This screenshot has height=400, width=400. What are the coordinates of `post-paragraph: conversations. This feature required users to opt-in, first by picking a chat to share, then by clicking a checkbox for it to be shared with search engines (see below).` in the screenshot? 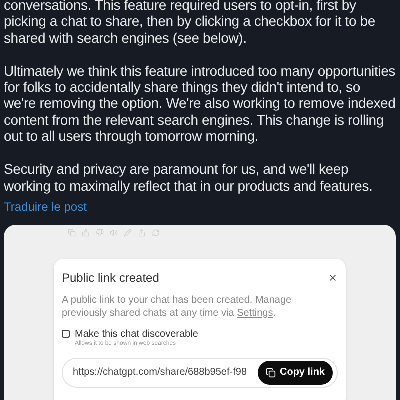 It's located at (190, 23).